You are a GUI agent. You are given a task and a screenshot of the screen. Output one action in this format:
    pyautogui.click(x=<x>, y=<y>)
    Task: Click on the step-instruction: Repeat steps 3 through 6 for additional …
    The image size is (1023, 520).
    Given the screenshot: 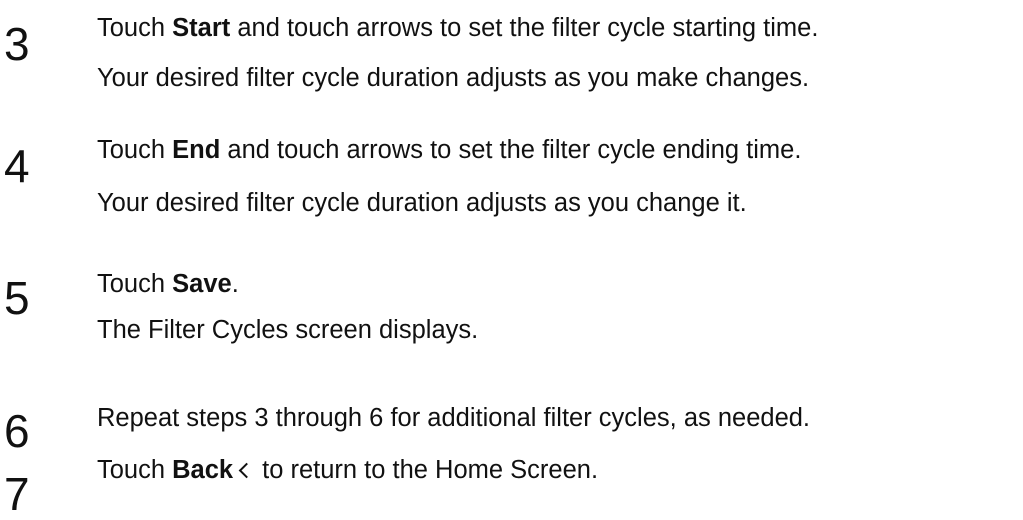 What is the action you would take?
    pyautogui.click(x=454, y=418)
    